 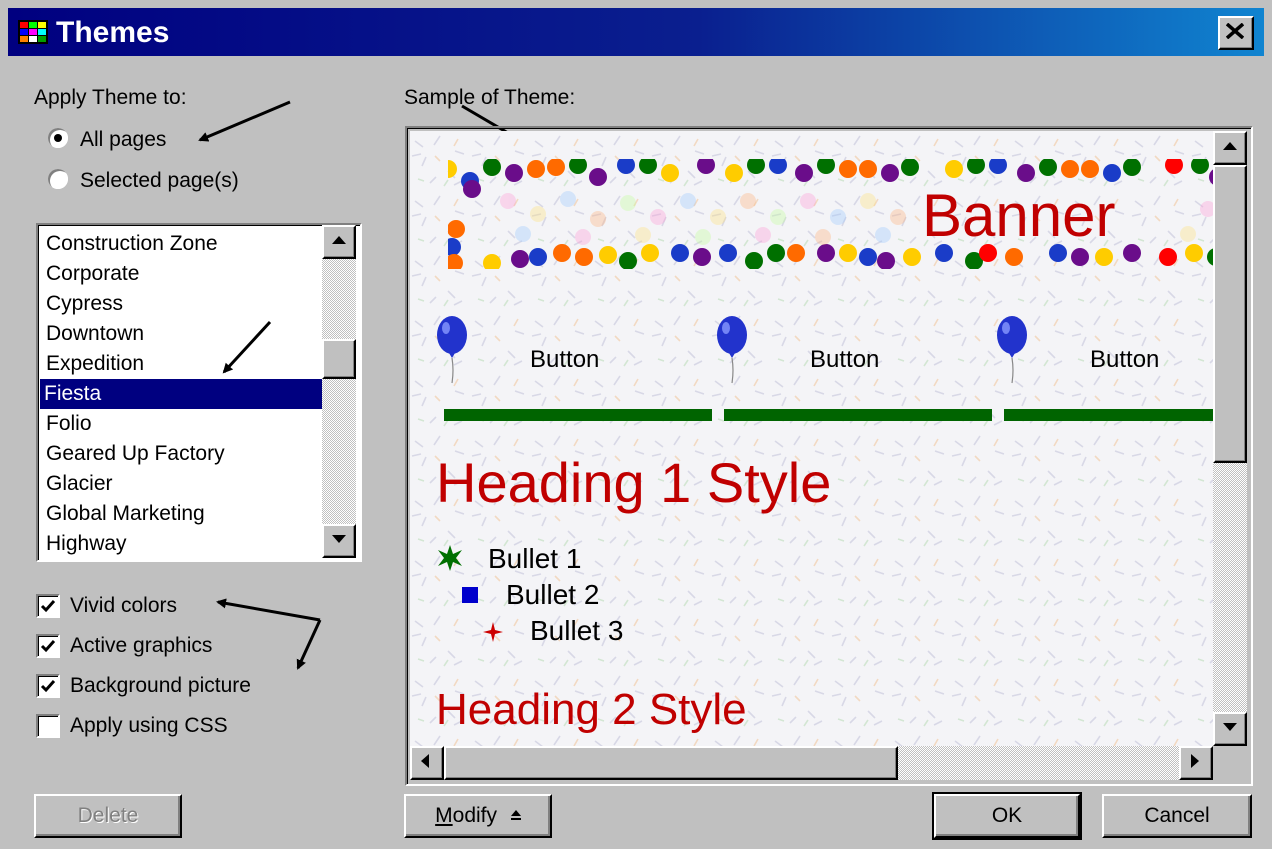 I want to click on preview-scroll-up-button, so click(x=1230, y=148).